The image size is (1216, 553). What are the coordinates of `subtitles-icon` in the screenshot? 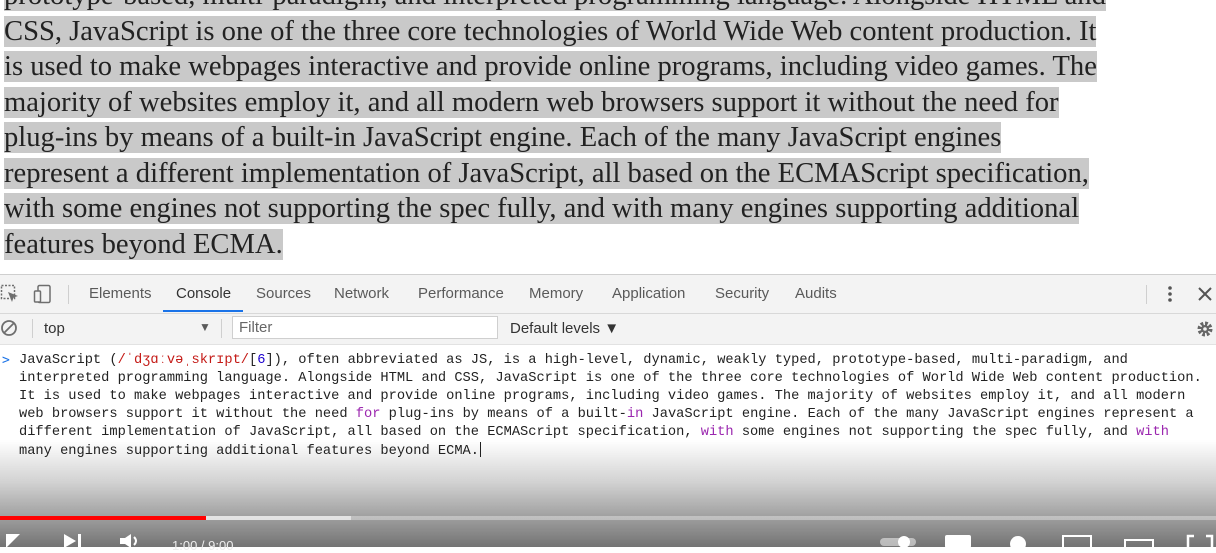 It's located at (958, 543).